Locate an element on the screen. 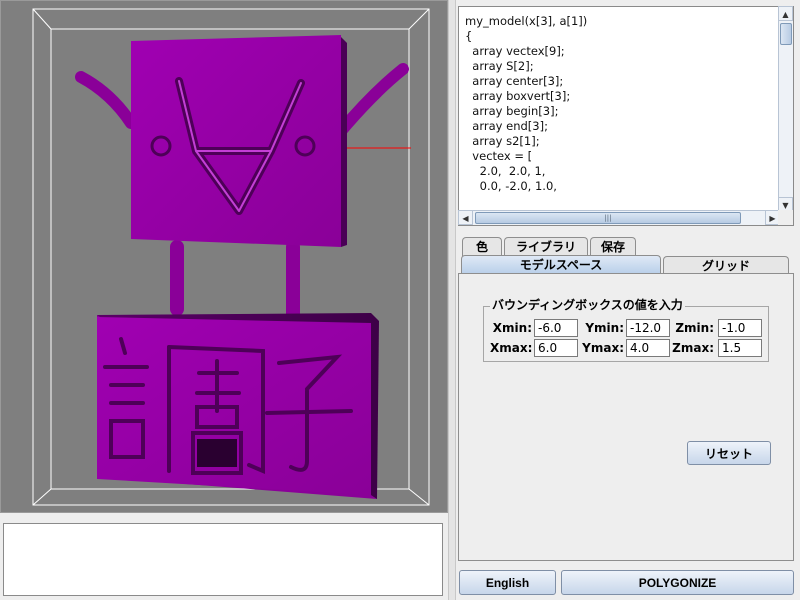 This screenshot has width=800, height=600. sign-plate is located at coordinates (238, 406).